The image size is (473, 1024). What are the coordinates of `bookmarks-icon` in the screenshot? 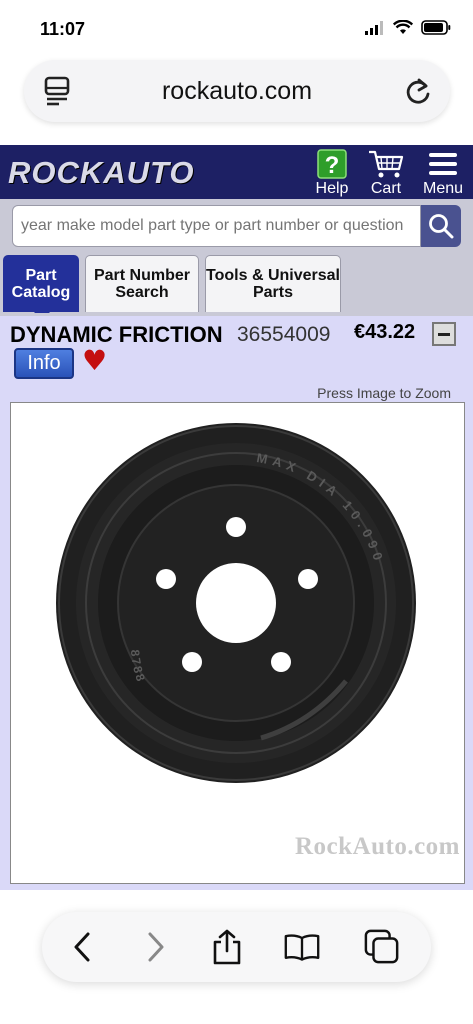 It's located at (302, 947).